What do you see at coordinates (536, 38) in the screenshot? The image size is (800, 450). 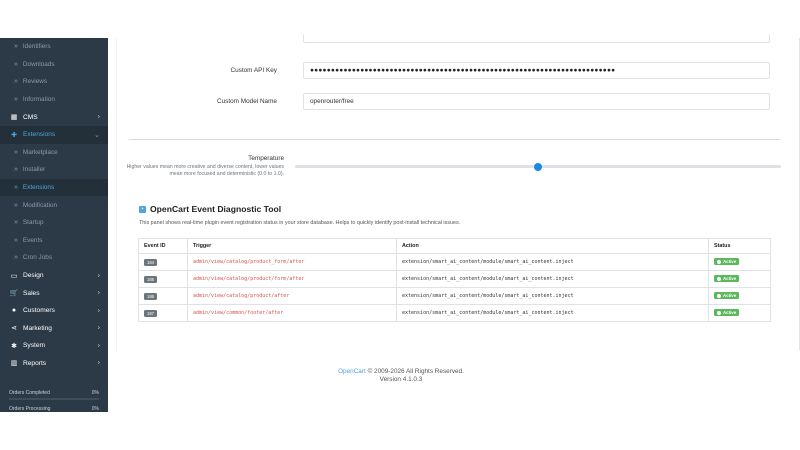 I see `endpoint-url-input` at bounding box center [536, 38].